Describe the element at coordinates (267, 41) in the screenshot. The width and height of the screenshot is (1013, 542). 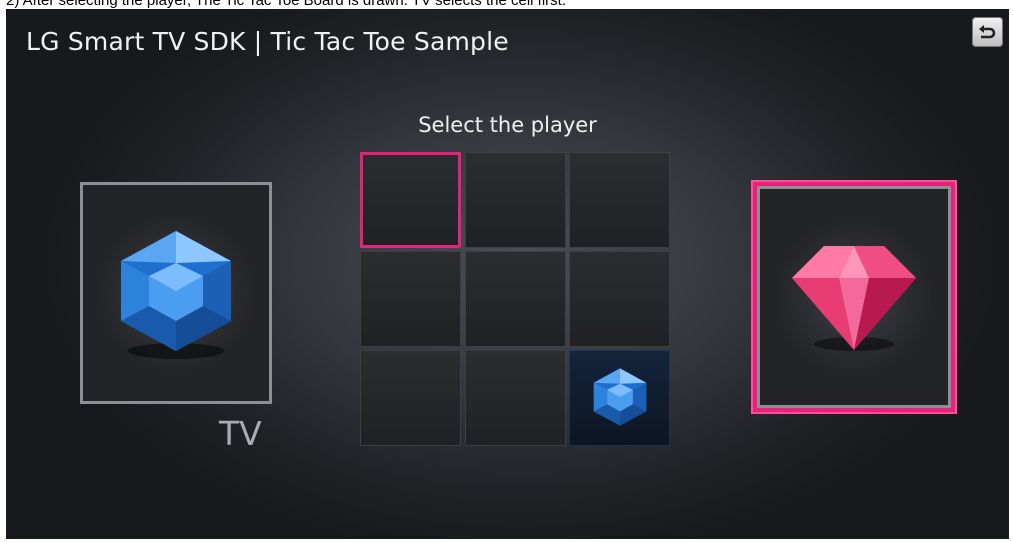
I see `app-title: LG Smart TV SDK | Tic Tac Toe Sample` at that location.